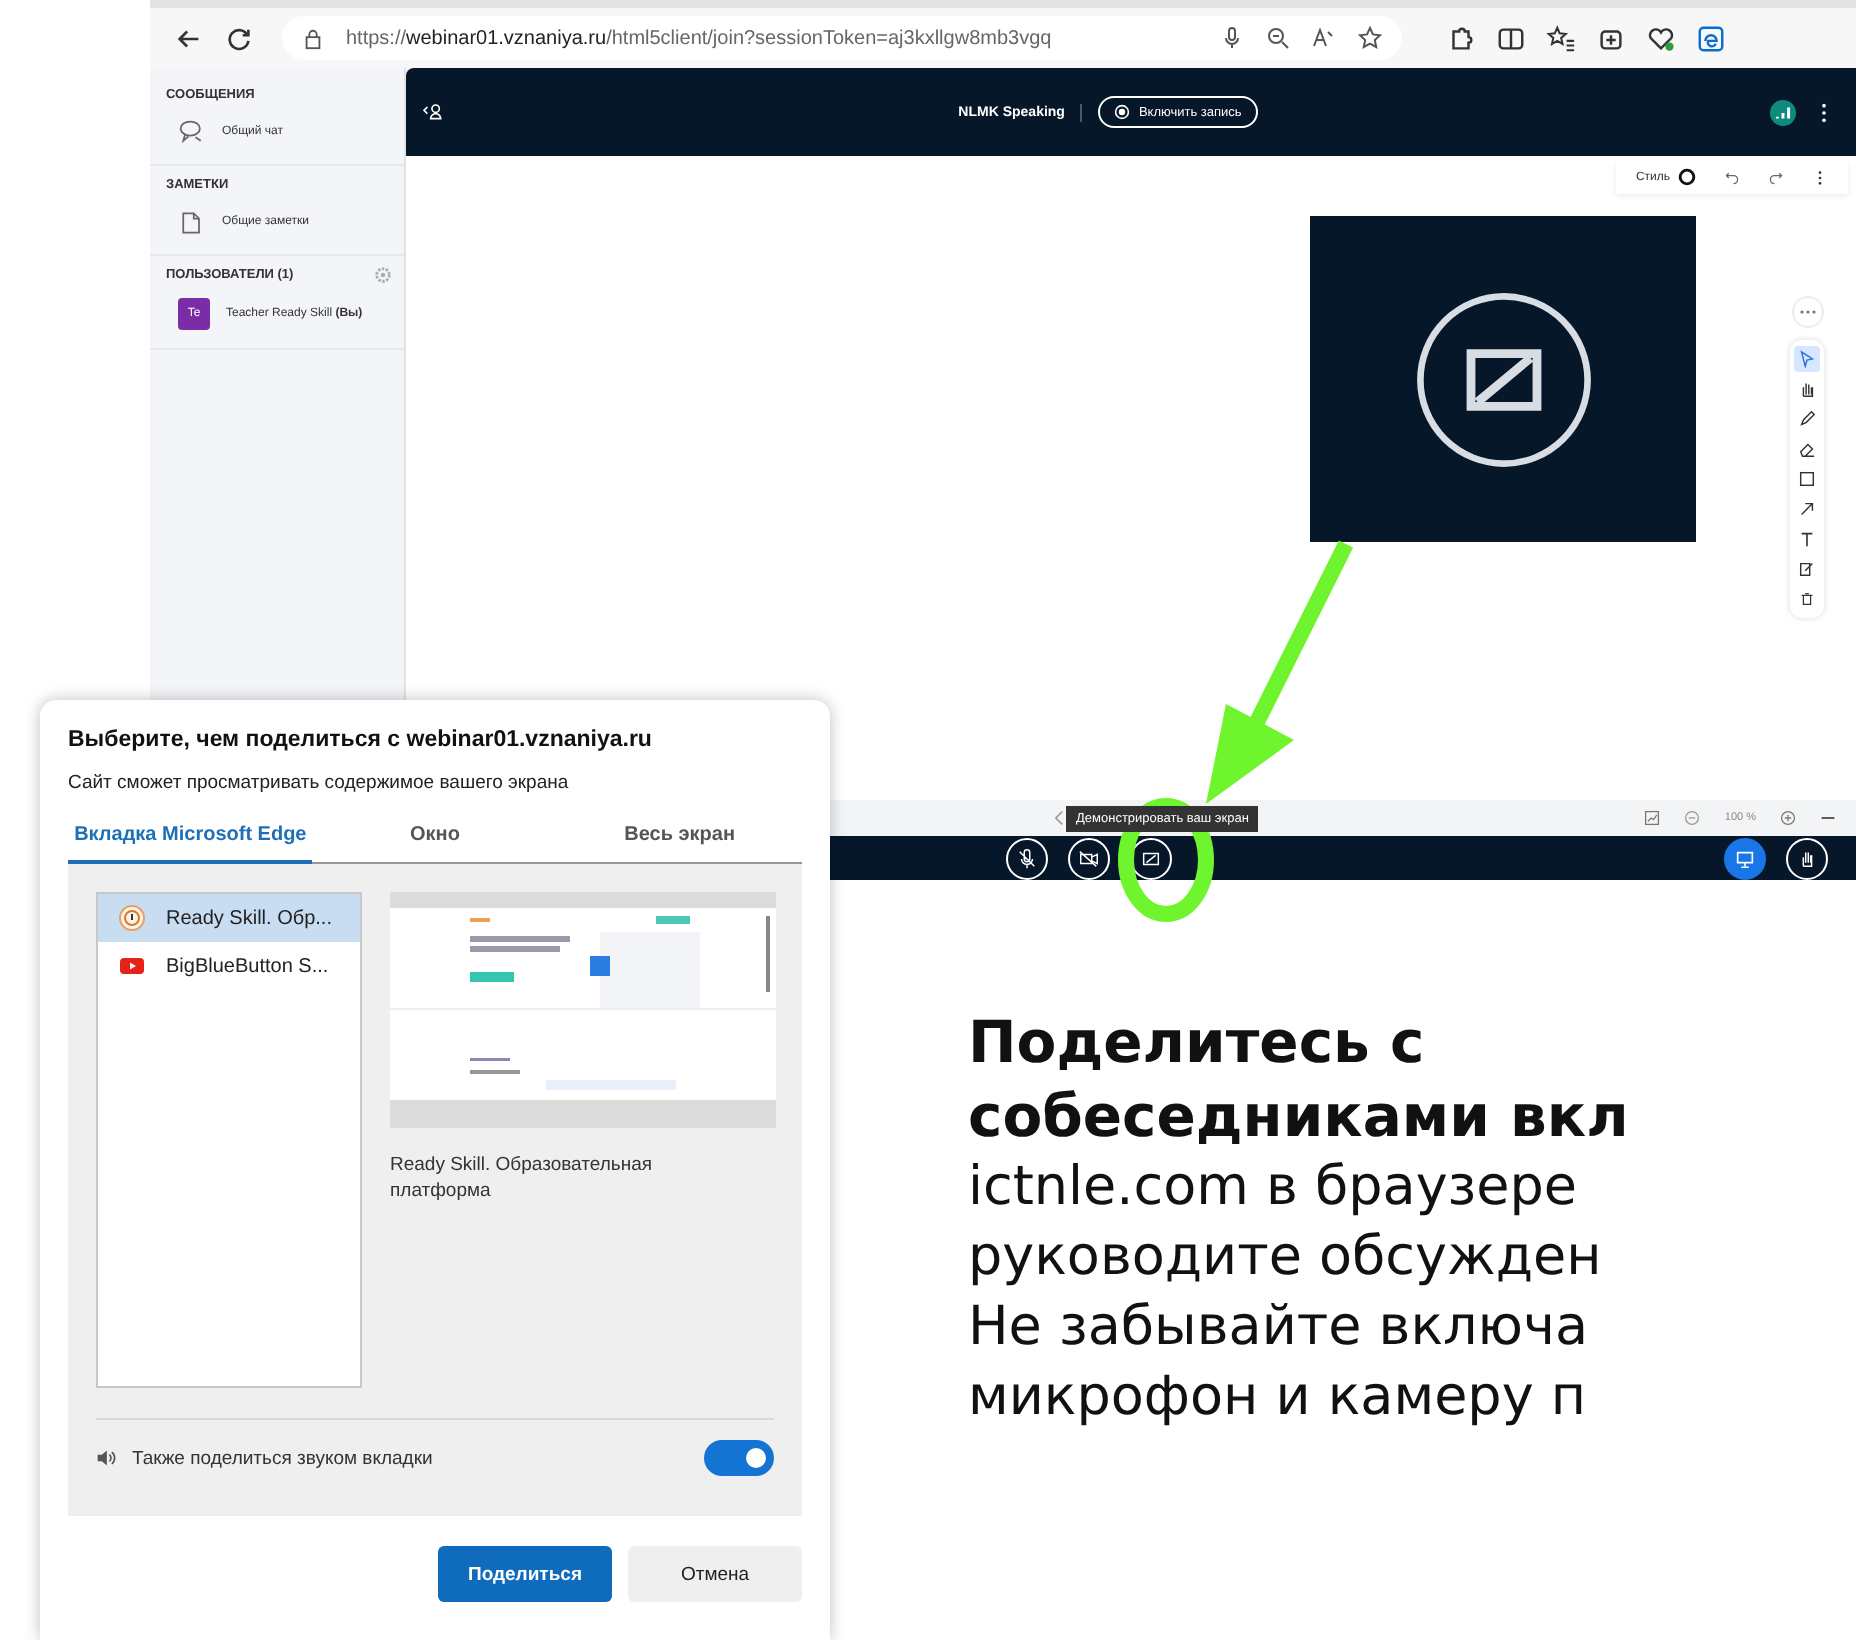 Image resolution: width=1856 pixels, height=1640 pixels. What do you see at coordinates (132, 918) in the screenshot?
I see `site-logo-icon` at bounding box center [132, 918].